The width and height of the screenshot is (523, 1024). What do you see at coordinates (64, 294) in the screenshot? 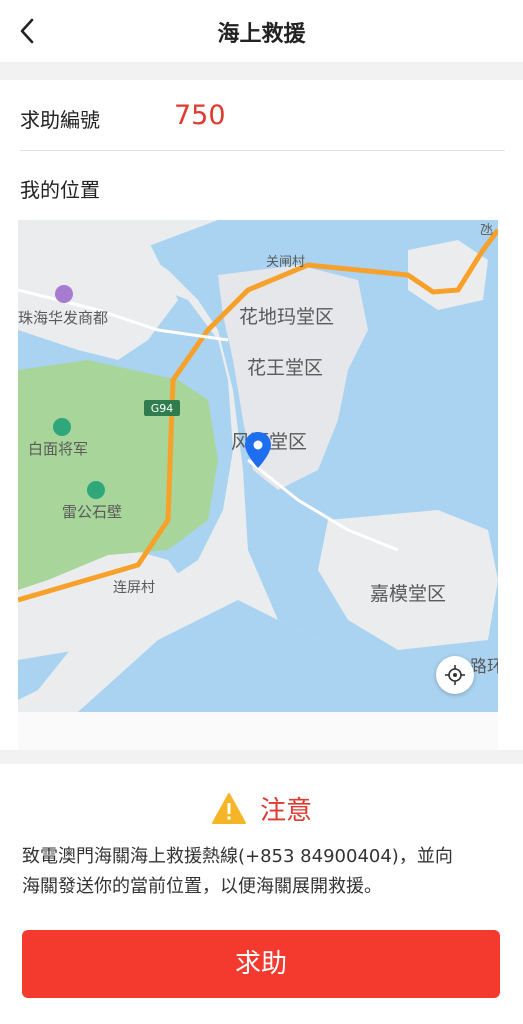
I see `shopping-icon` at bounding box center [64, 294].